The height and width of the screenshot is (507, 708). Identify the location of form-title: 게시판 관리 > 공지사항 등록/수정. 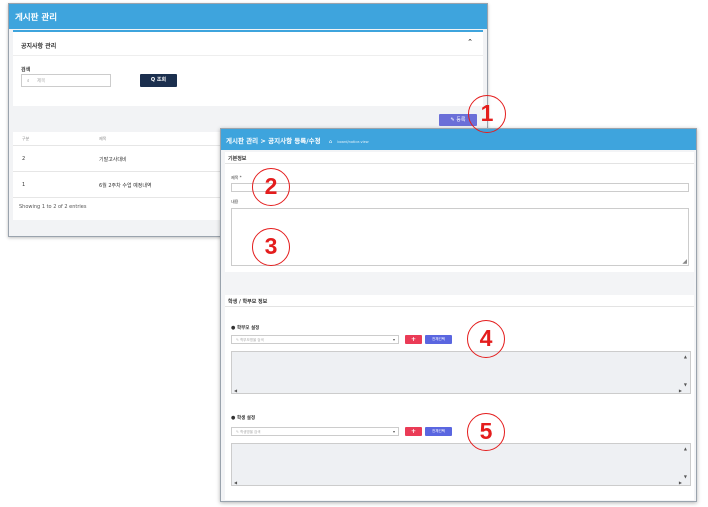
(273, 141).